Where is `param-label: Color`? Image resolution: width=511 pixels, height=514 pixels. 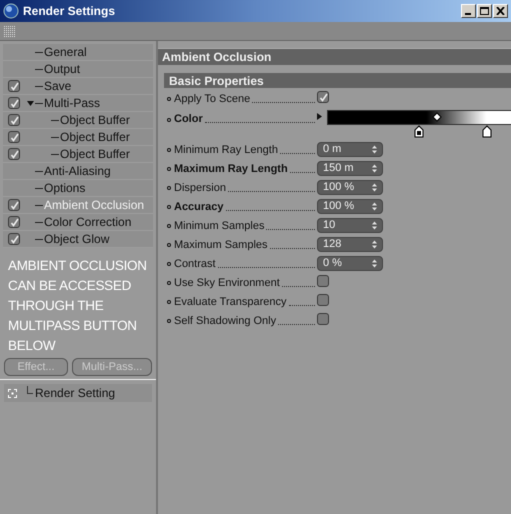
param-label: Color is located at coordinates (188, 120).